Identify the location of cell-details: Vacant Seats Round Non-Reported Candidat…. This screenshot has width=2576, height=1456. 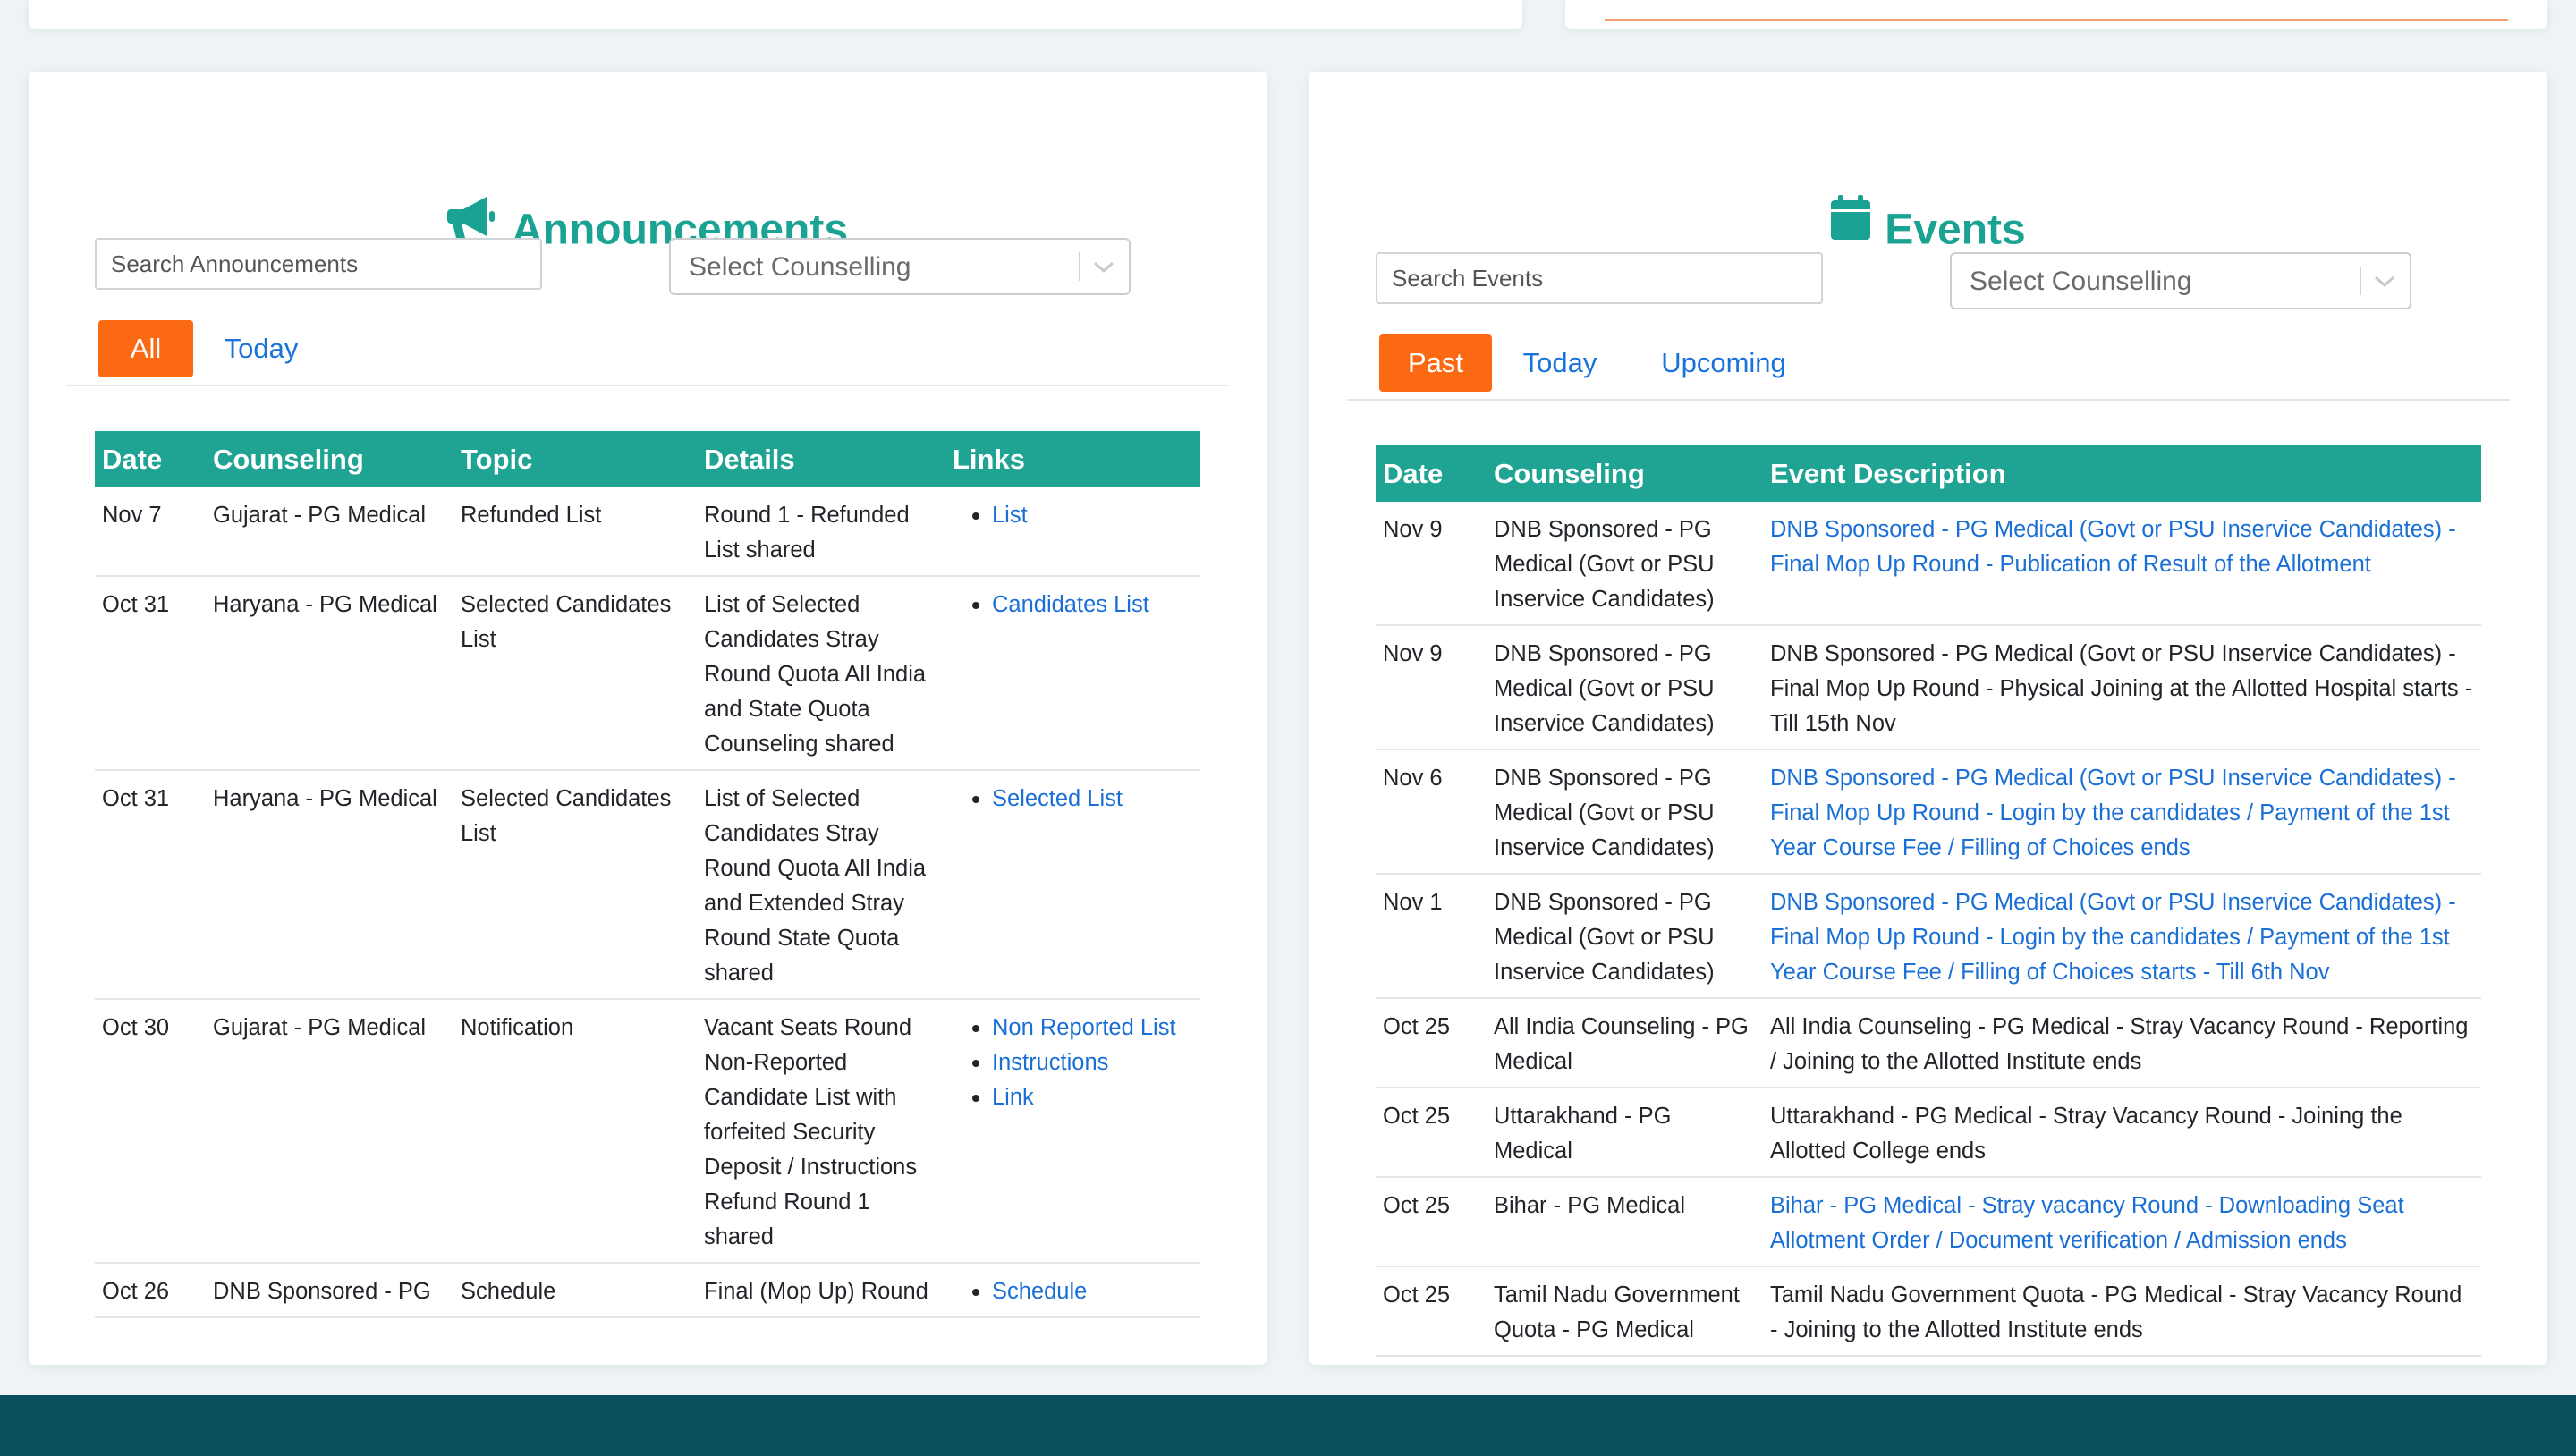
(821, 1131).